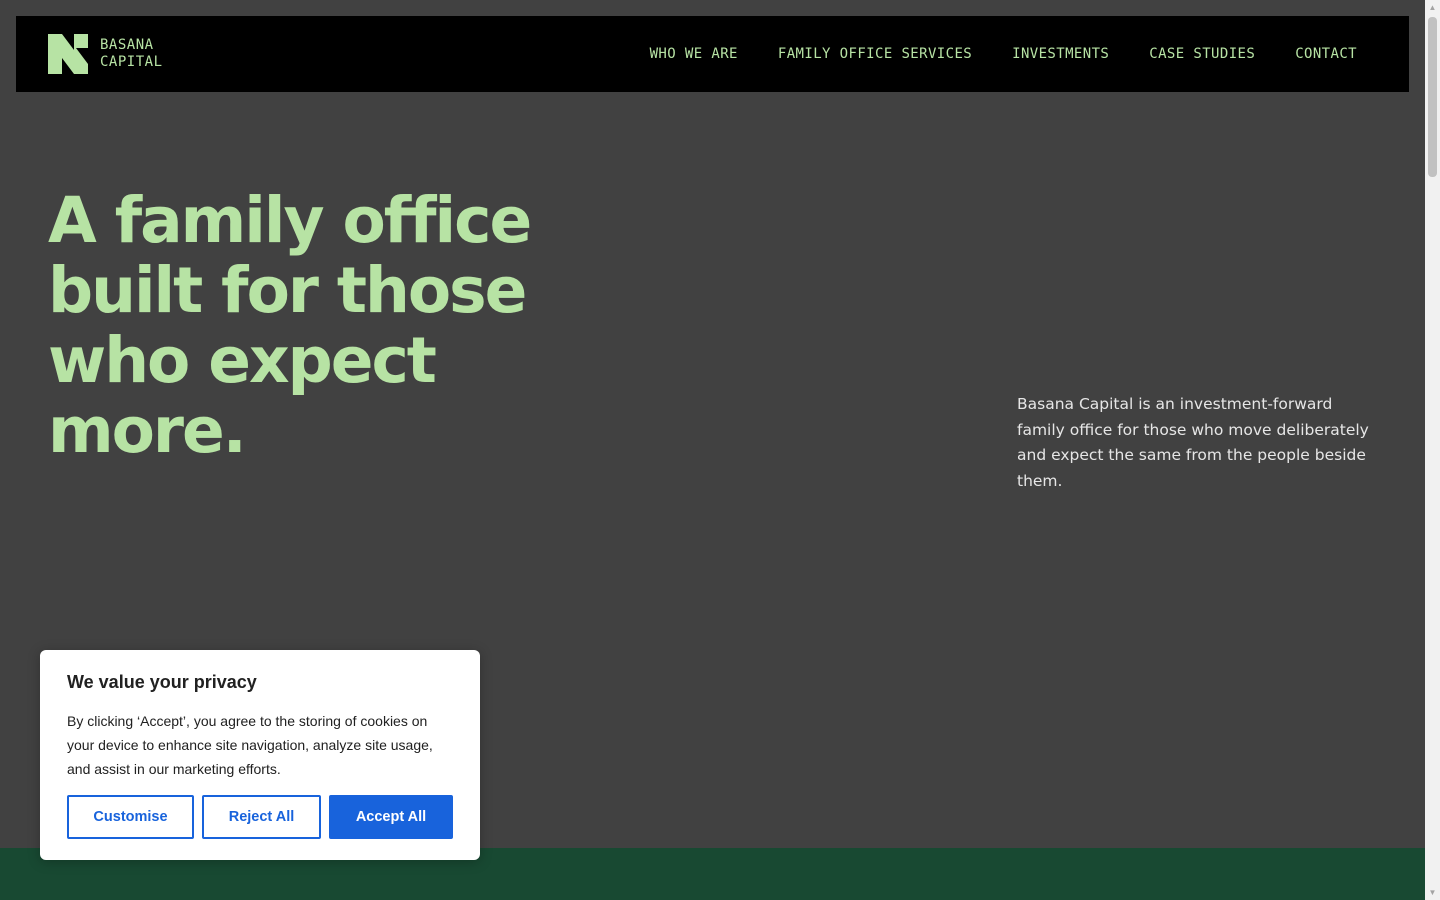 This screenshot has height=900, width=1440. Describe the element at coordinates (68, 54) in the screenshot. I see `basana-logo-icon` at that location.